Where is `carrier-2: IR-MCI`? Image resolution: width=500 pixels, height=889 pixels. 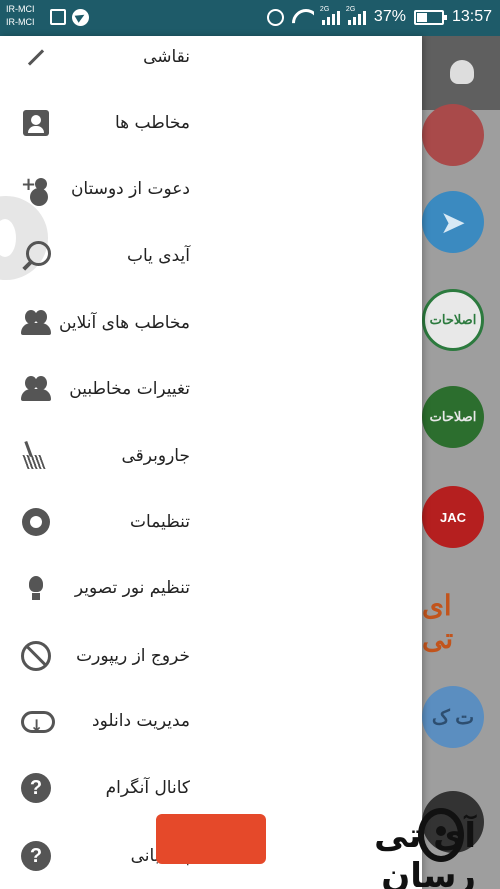 carrier-2: IR-MCI is located at coordinates (20, 22).